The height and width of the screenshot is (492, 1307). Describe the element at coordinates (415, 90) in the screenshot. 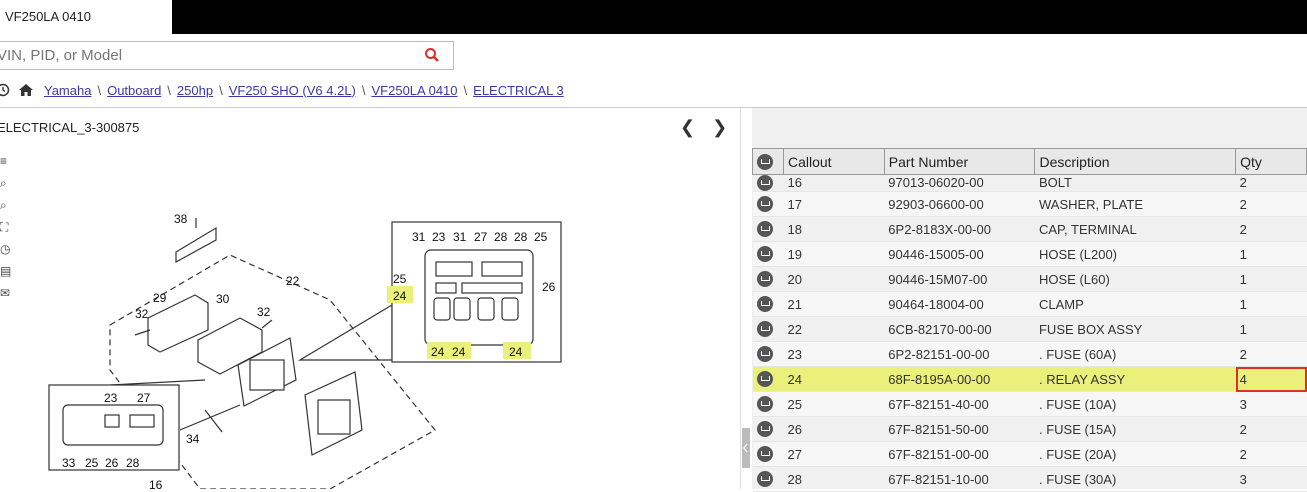

I see `breadcrumb-vf250la: VF250LA 0410` at that location.